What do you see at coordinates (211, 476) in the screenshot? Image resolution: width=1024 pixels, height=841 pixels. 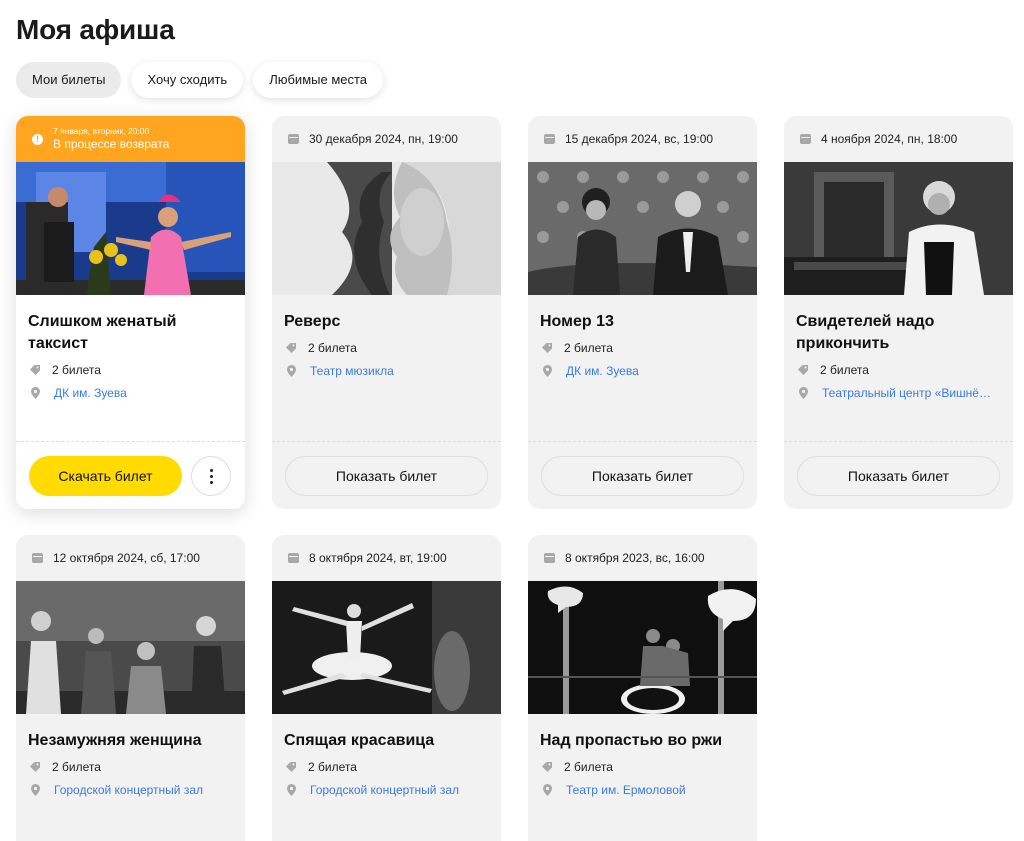 I see `more-options-button` at bounding box center [211, 476].